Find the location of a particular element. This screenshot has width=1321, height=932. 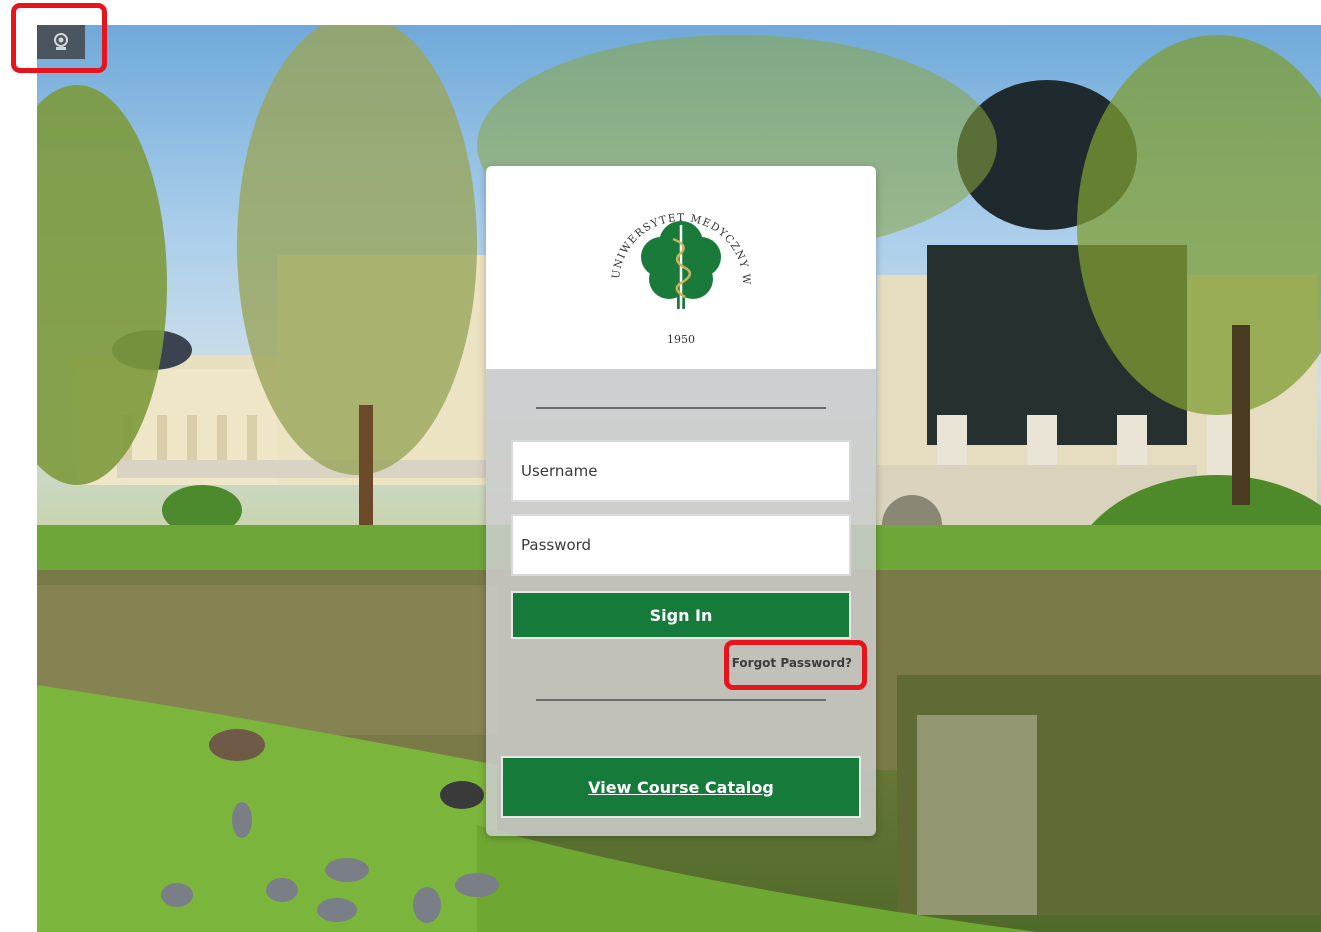

divider-top is located at coordinates (681, 408).